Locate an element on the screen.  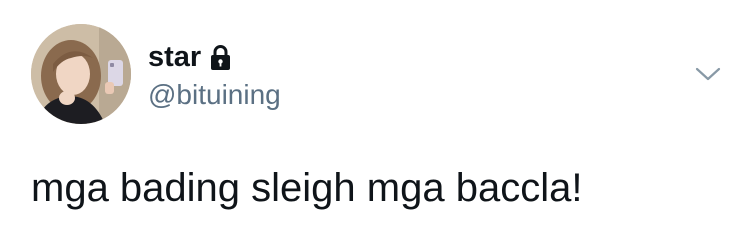
lock-icon is located at coordinates (220, 58).